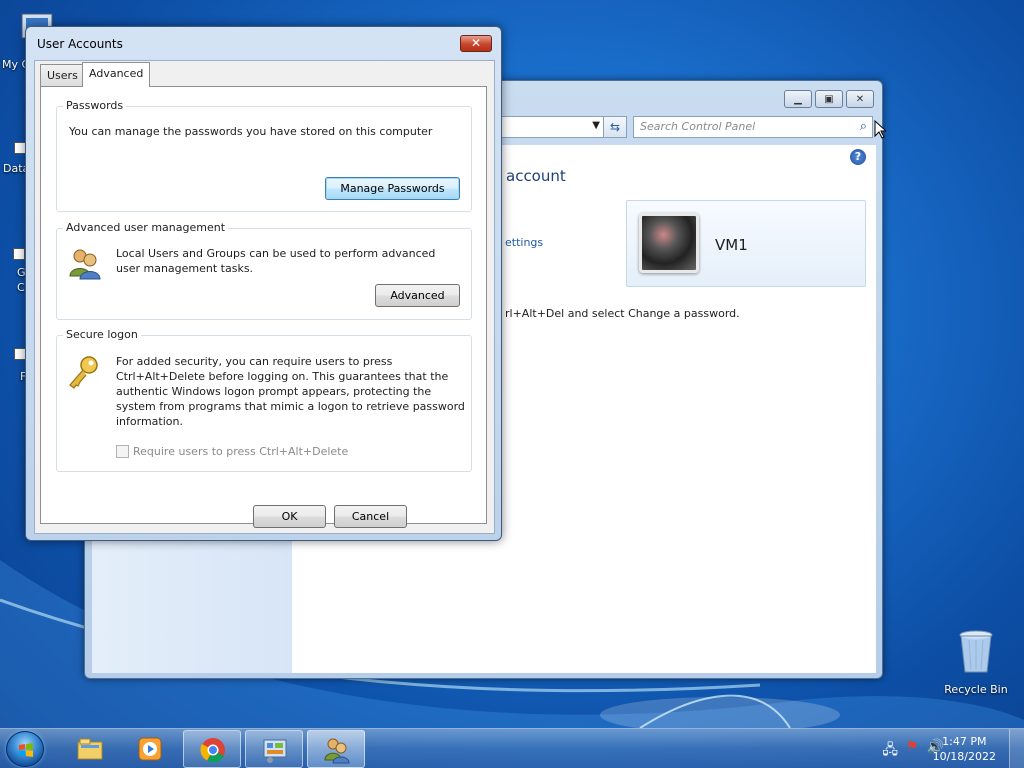 The height and width of the screenshot is (768, 1024). I want to click on key-icon, so click(83, 372).